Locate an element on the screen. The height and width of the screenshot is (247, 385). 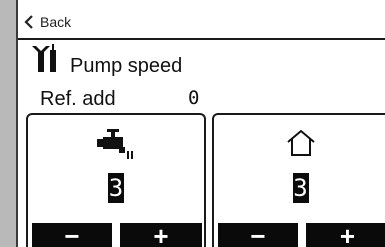
ref-add-value: 0 is located at coordinates (194, 98).